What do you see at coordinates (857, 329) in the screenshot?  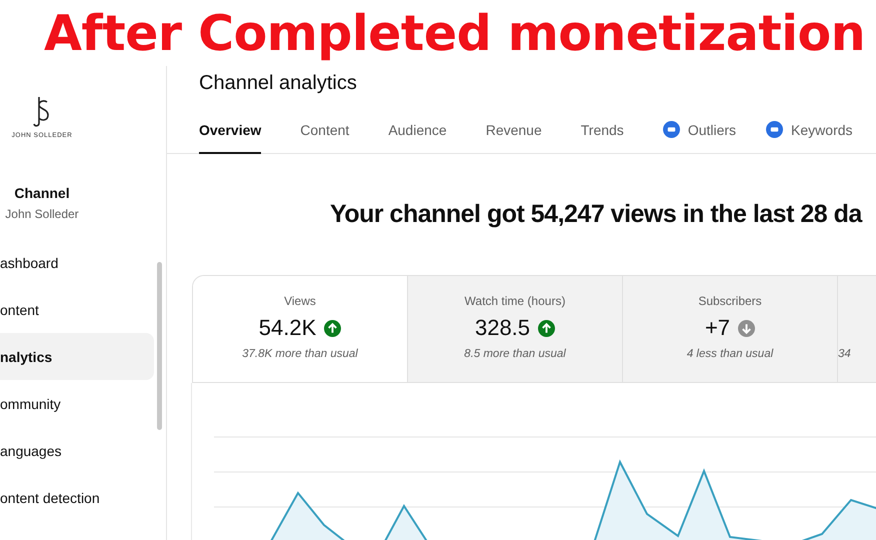 I see `metric-card: 34` at bounding box center [857, 329].